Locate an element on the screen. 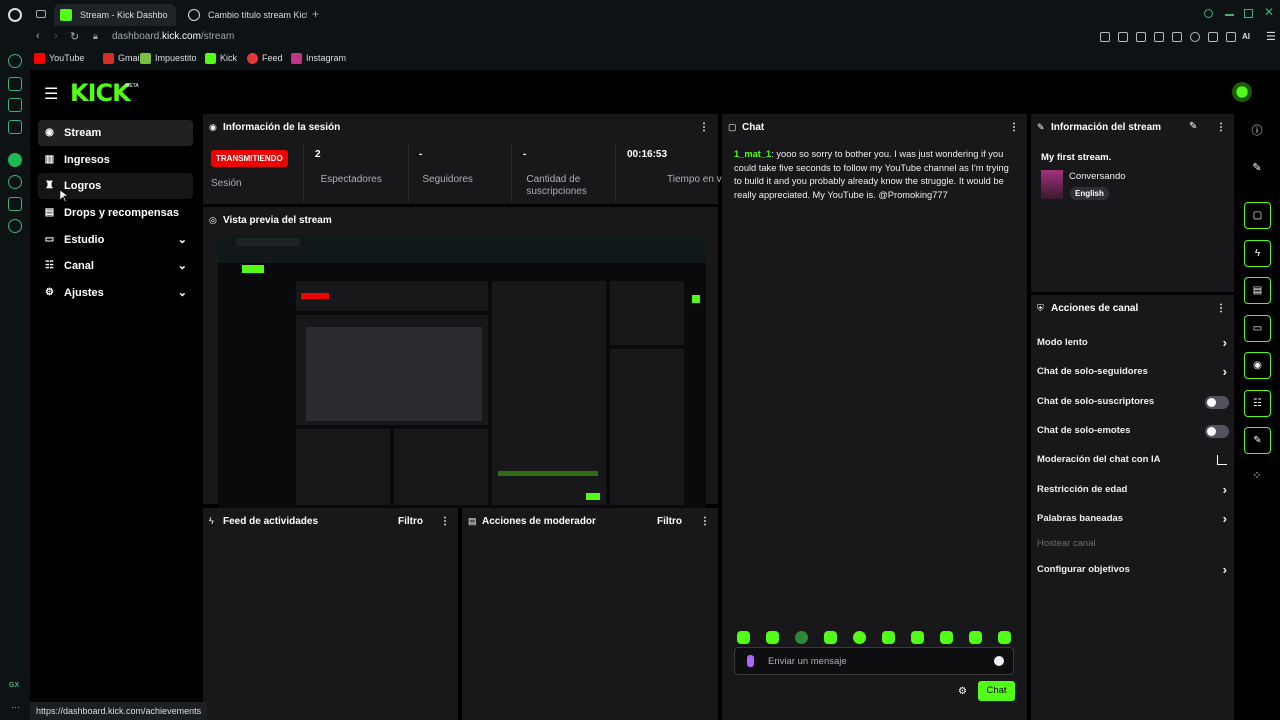 This screenshot has height=720, width=1280. tab-cambio: Cambio título stream Kick is located at coordinates (244, 15).